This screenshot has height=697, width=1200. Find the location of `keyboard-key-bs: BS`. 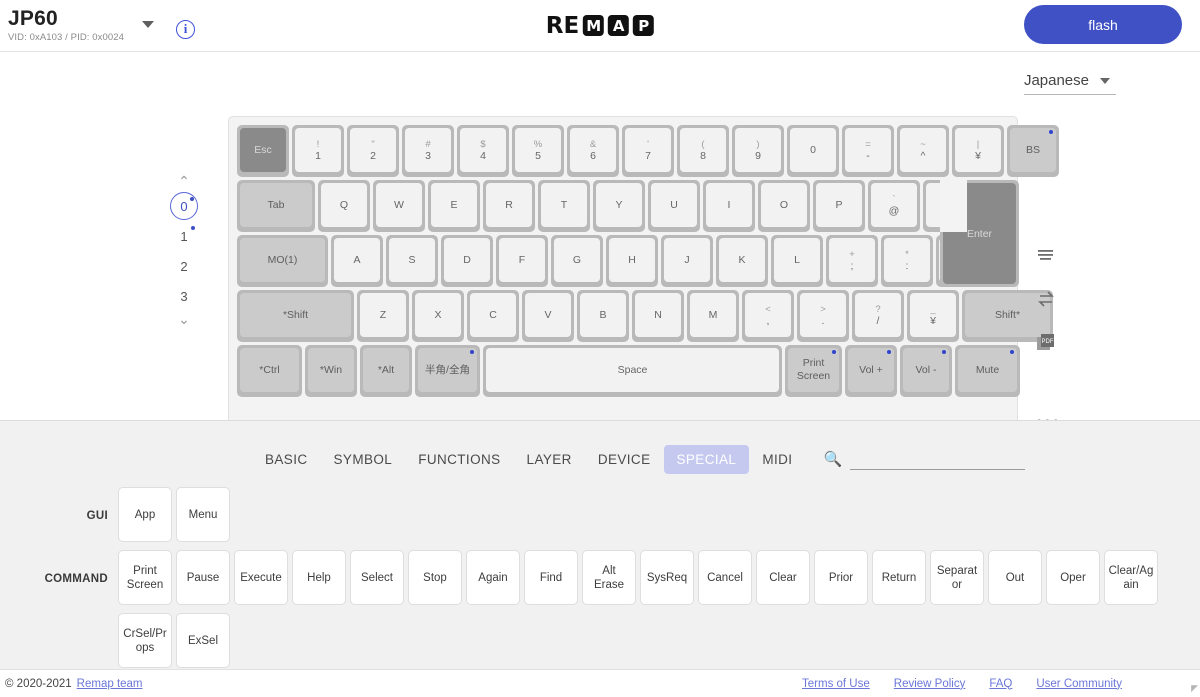

keyboard-key-bs: BS is located at coordinates (1033, 151).